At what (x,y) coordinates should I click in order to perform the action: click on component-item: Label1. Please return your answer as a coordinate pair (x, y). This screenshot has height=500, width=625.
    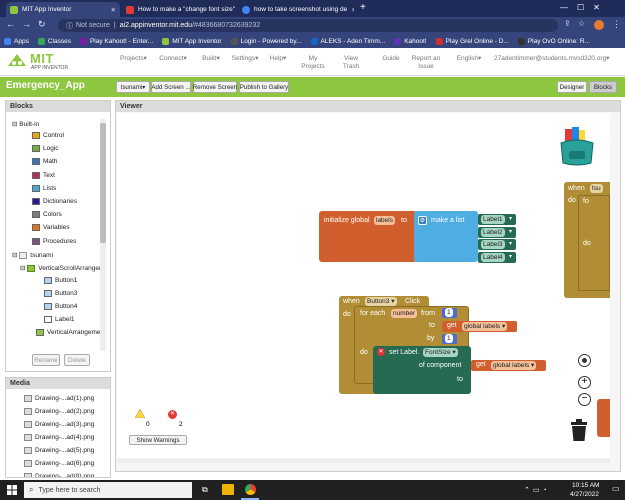
    Looking at the image, I should click on (59, 319).